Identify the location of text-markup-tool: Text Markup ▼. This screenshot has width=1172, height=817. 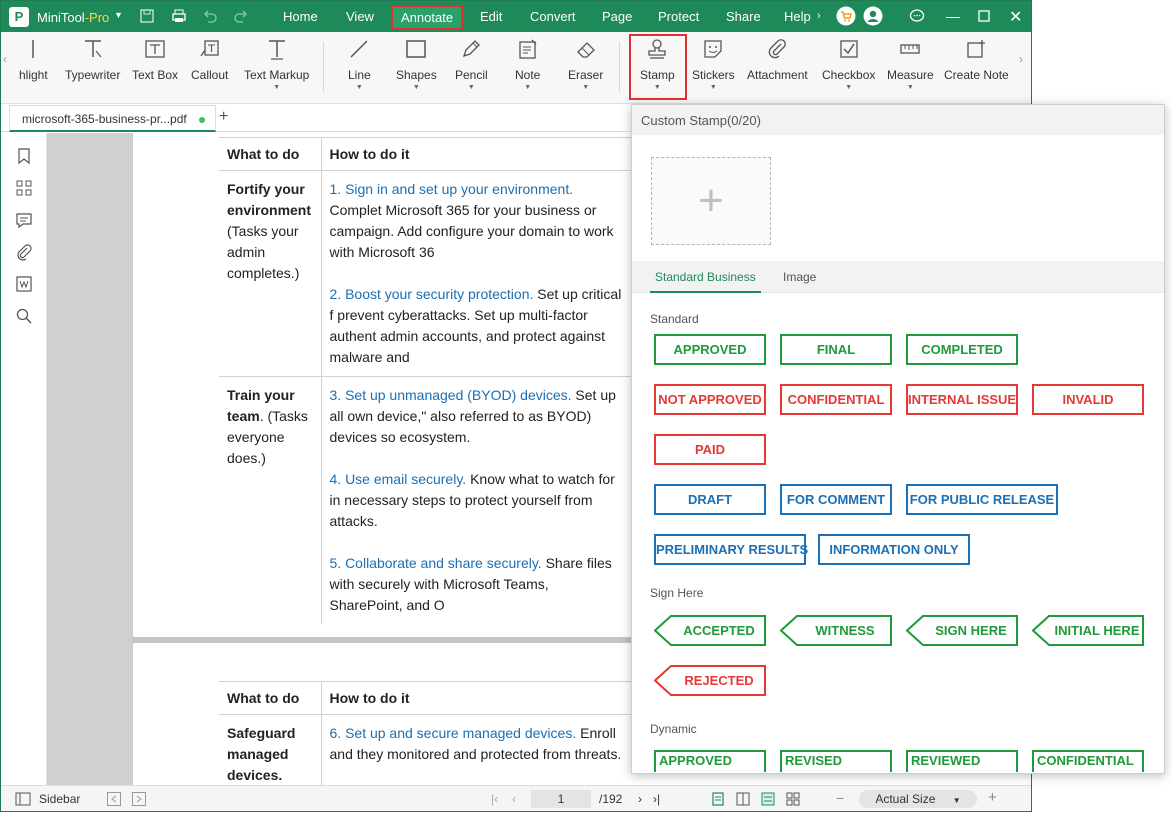
(276, 64).